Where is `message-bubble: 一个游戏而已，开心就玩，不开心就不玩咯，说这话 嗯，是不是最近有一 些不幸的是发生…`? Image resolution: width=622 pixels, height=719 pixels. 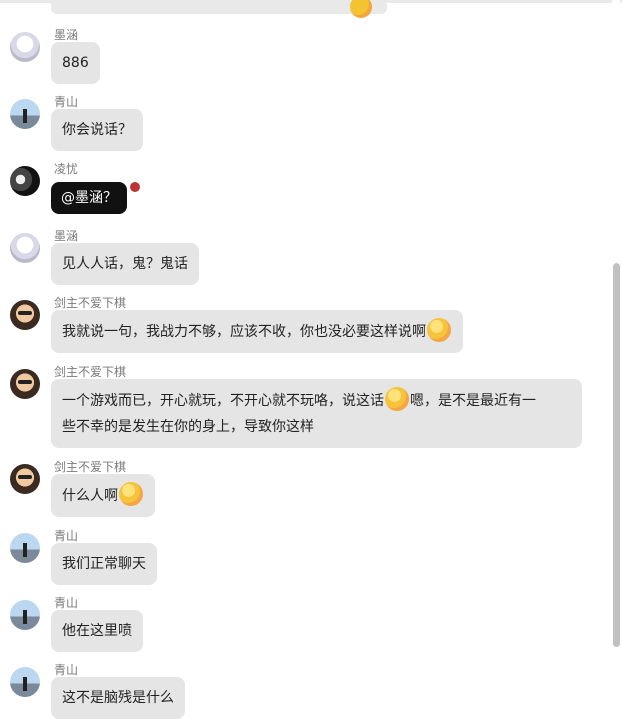 message-bubble: 一个游戏而已，开心就玩，不开心就不玩咯，说这话 嗯，是不是最近有一 些不幸的是发生… is located at coordinates (316, 413).